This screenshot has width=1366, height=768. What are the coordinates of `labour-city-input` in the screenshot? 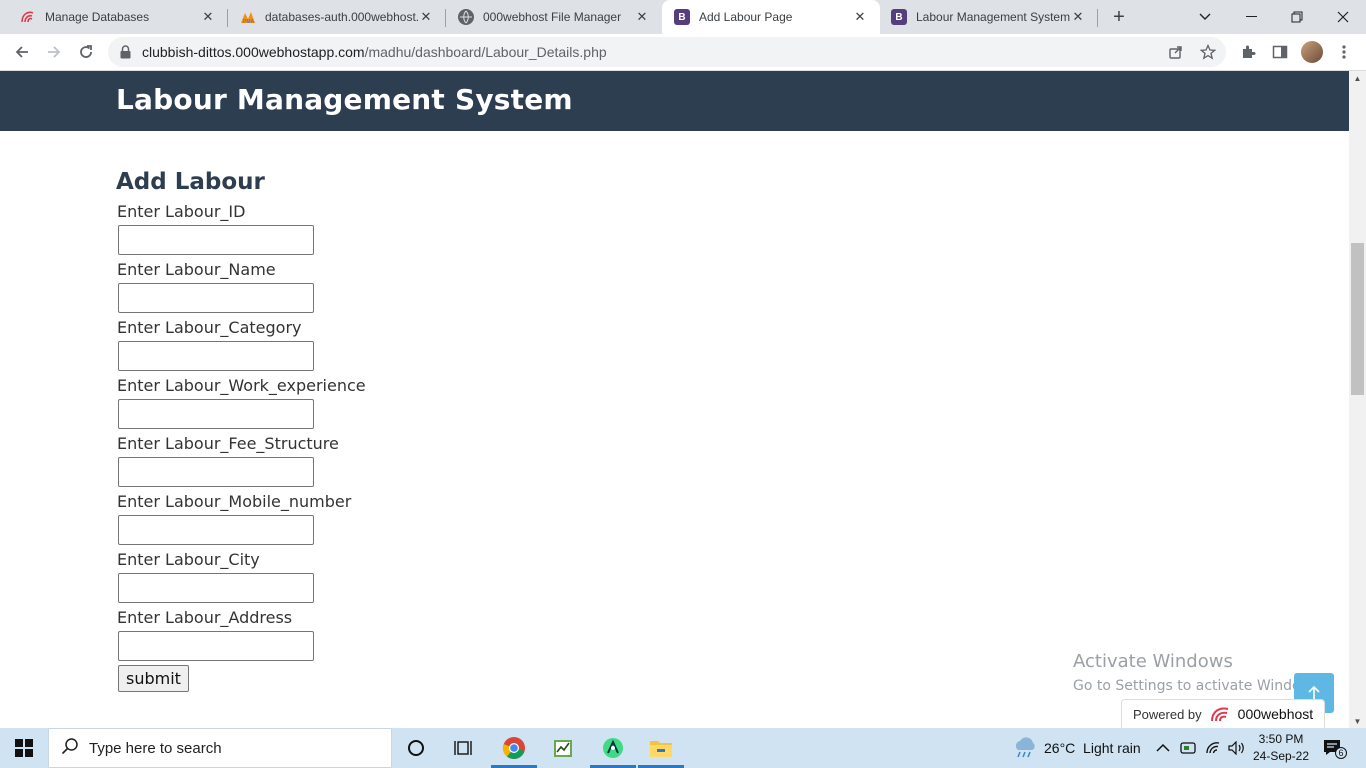 It's located at (216, 588).